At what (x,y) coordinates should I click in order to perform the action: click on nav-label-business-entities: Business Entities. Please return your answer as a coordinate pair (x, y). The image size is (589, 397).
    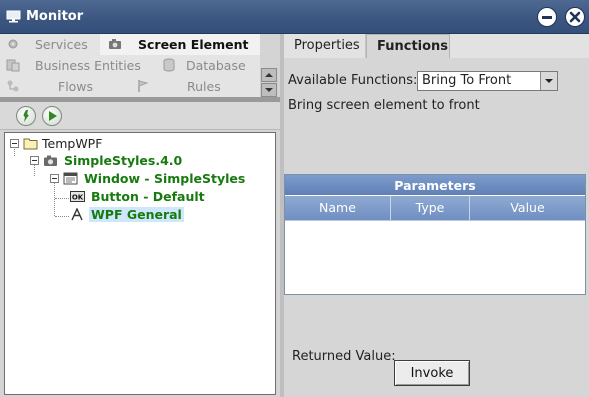
    Looking at the image, I should click on (88, 65).